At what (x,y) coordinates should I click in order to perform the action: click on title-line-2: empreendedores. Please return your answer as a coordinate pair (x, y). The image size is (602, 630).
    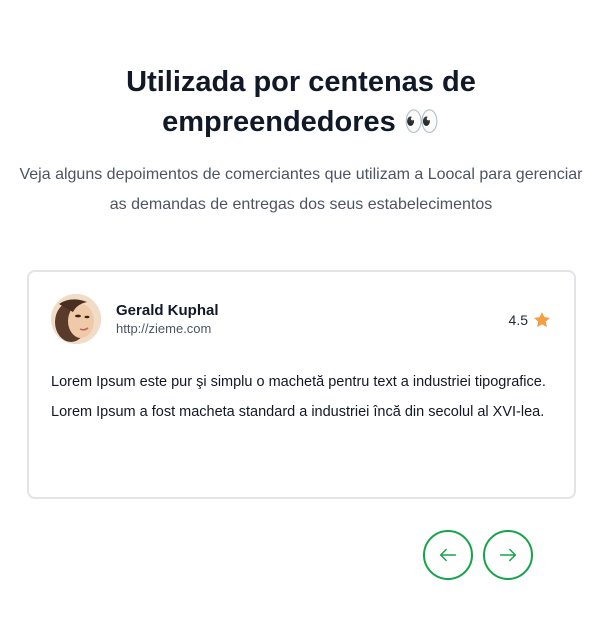
    Looking at the image, I should click on (279, 122).